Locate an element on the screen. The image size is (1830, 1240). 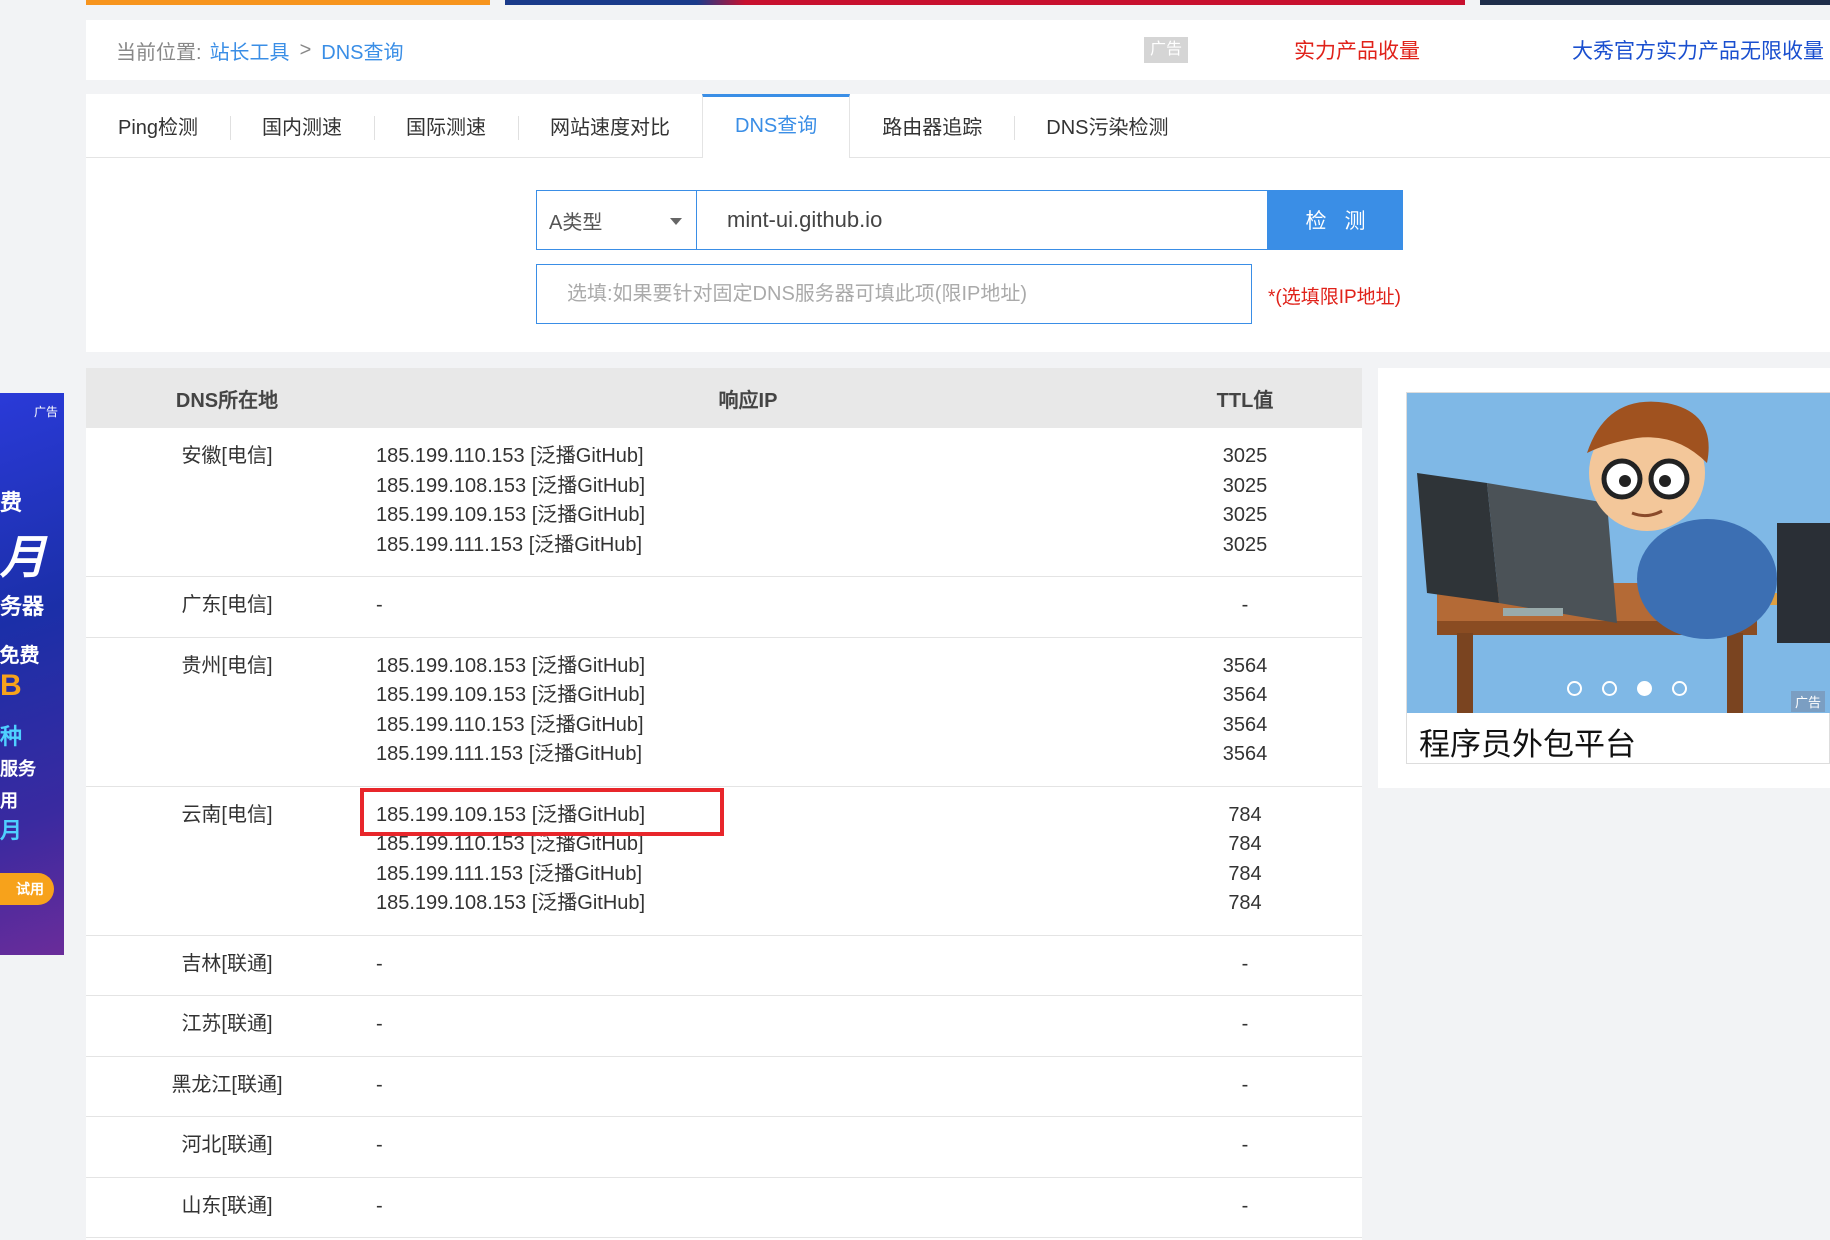
record-type-value: A类型 is located at coordinates (576, 222).